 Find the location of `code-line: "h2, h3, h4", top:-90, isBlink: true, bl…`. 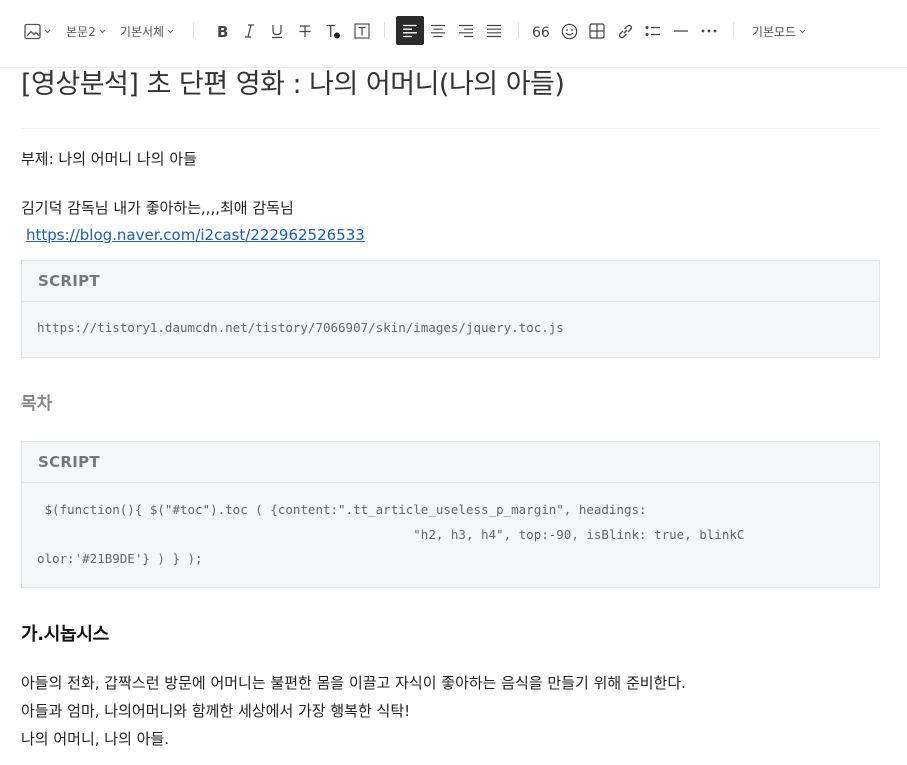

code-line: "h2, h3, h4", top:-90, isBlink: true, bl… is located at coordinates (391, 534).